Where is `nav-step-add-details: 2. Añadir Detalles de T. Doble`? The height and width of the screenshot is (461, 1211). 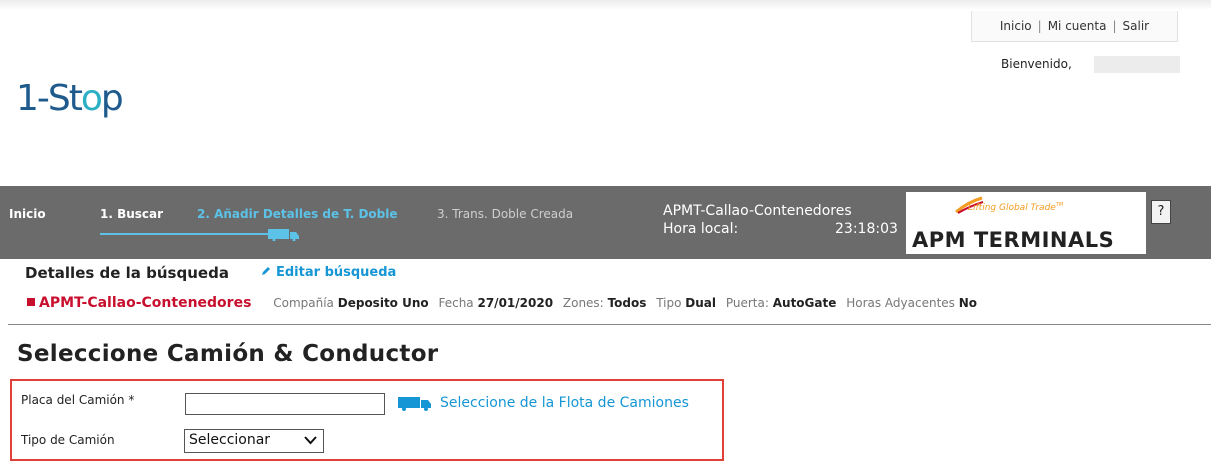 nav-step-add-details: 2. Añadir Detalles de T. Doble is located at coordinates (297, 214).